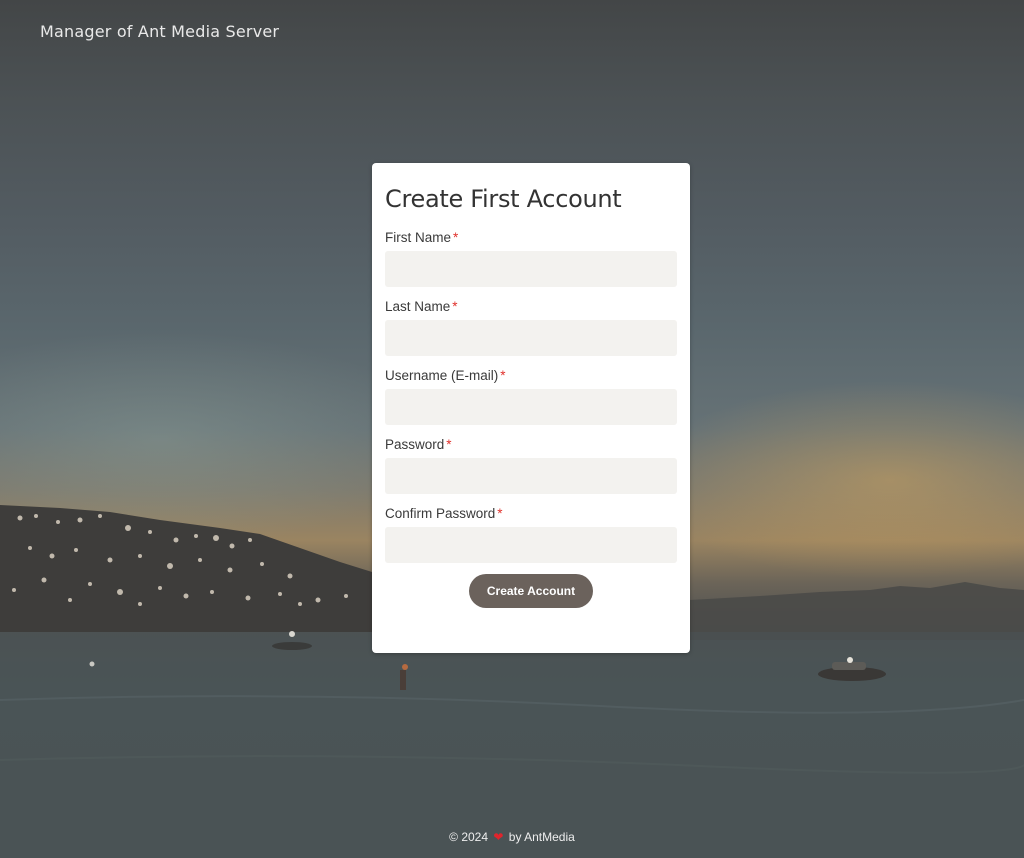 The height and width of the screenshot is (858, 1024). I want to click on form-actions: Create Account, so click(531, 591).